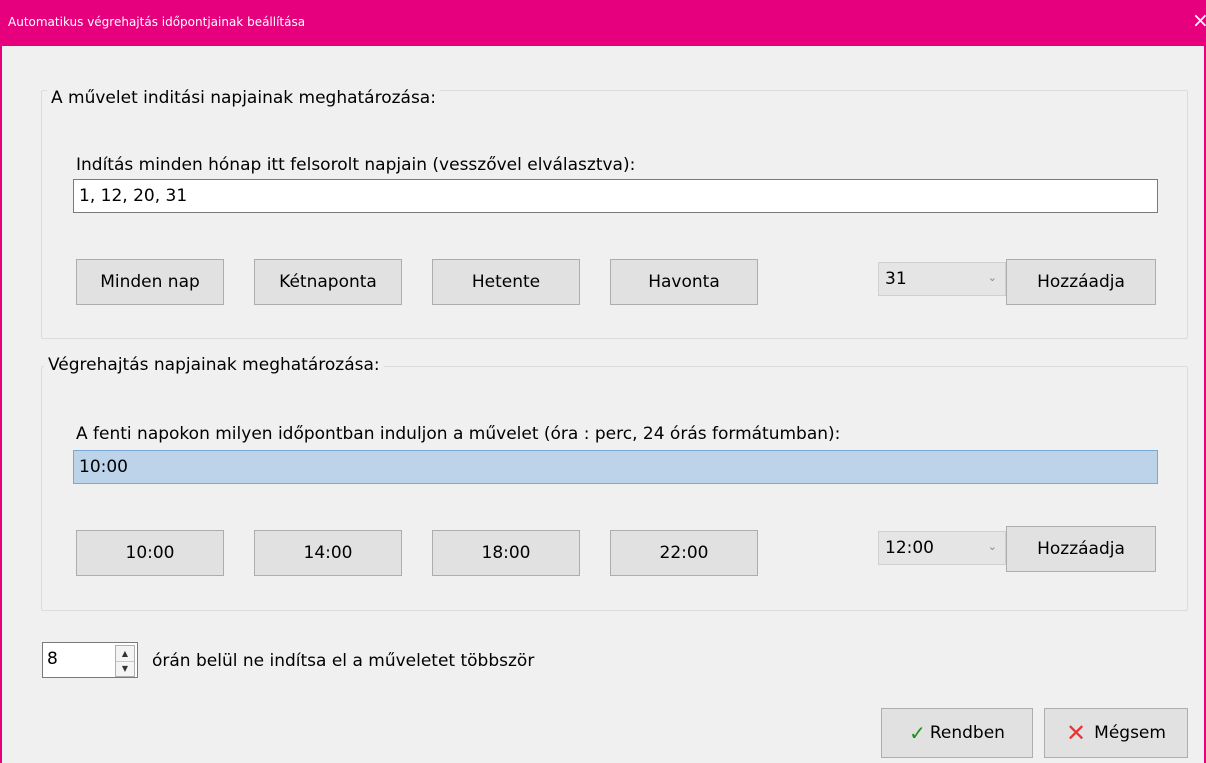 The height and width of the screenshot is (763, 1206). I want to click on time-1400-button: 14:00, so click(328, 553).